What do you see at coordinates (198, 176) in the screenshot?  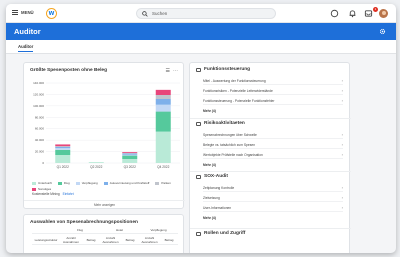 I see `folder-icon` at bounding box center [198, 176].